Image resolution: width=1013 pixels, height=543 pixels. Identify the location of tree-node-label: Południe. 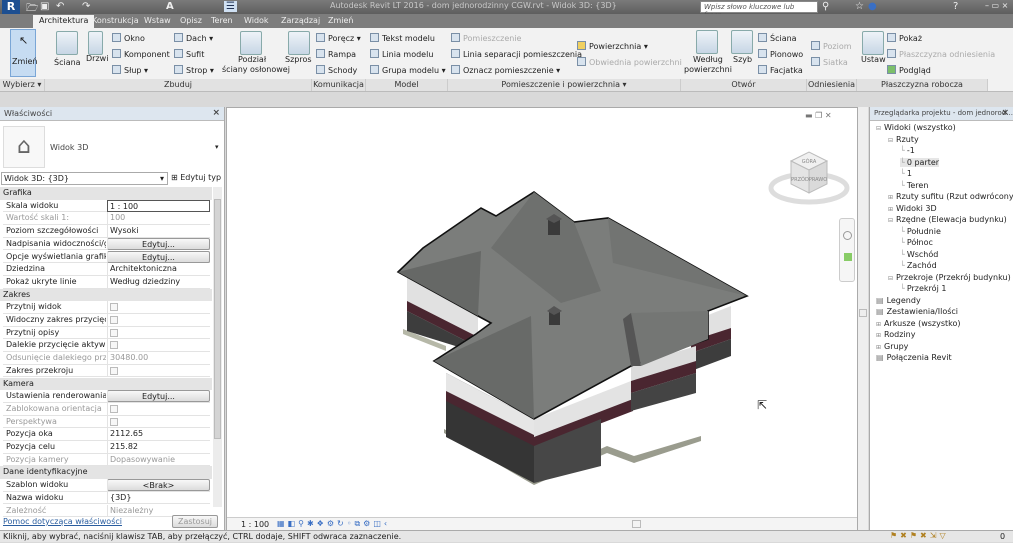
(923, 231).